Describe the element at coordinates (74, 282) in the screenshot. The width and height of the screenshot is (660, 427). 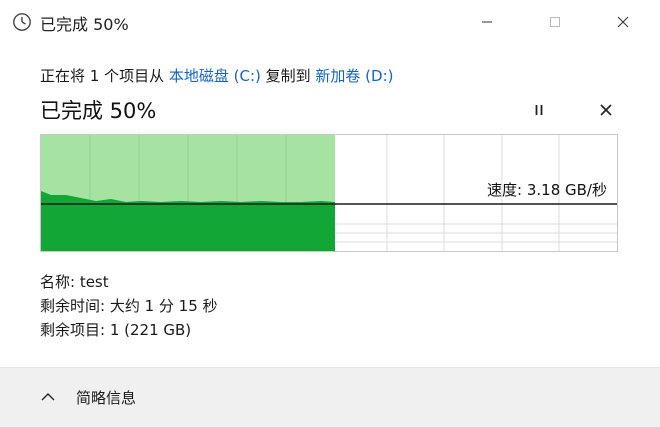
I see `file-name: 名称: test` at that location.